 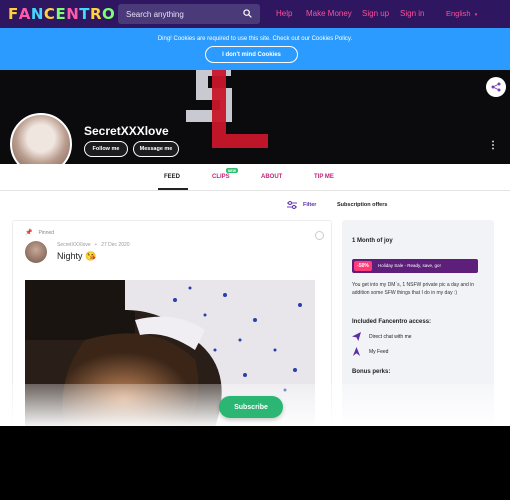 What do you see at coordinates (181, 14) in the screenshot?
I see `search-input` at bounding box center [181, 14].